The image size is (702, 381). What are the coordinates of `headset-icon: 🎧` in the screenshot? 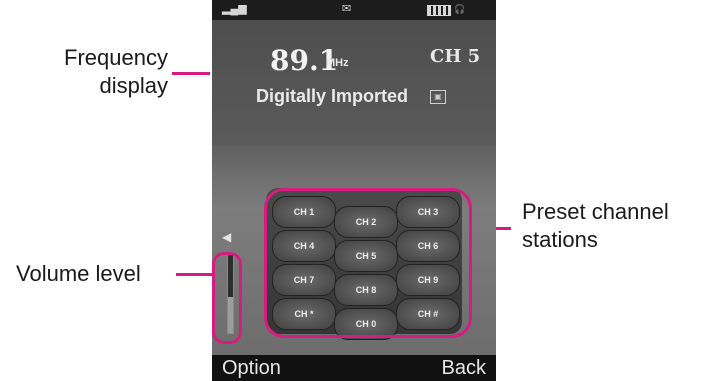 It's located at (460, 9).